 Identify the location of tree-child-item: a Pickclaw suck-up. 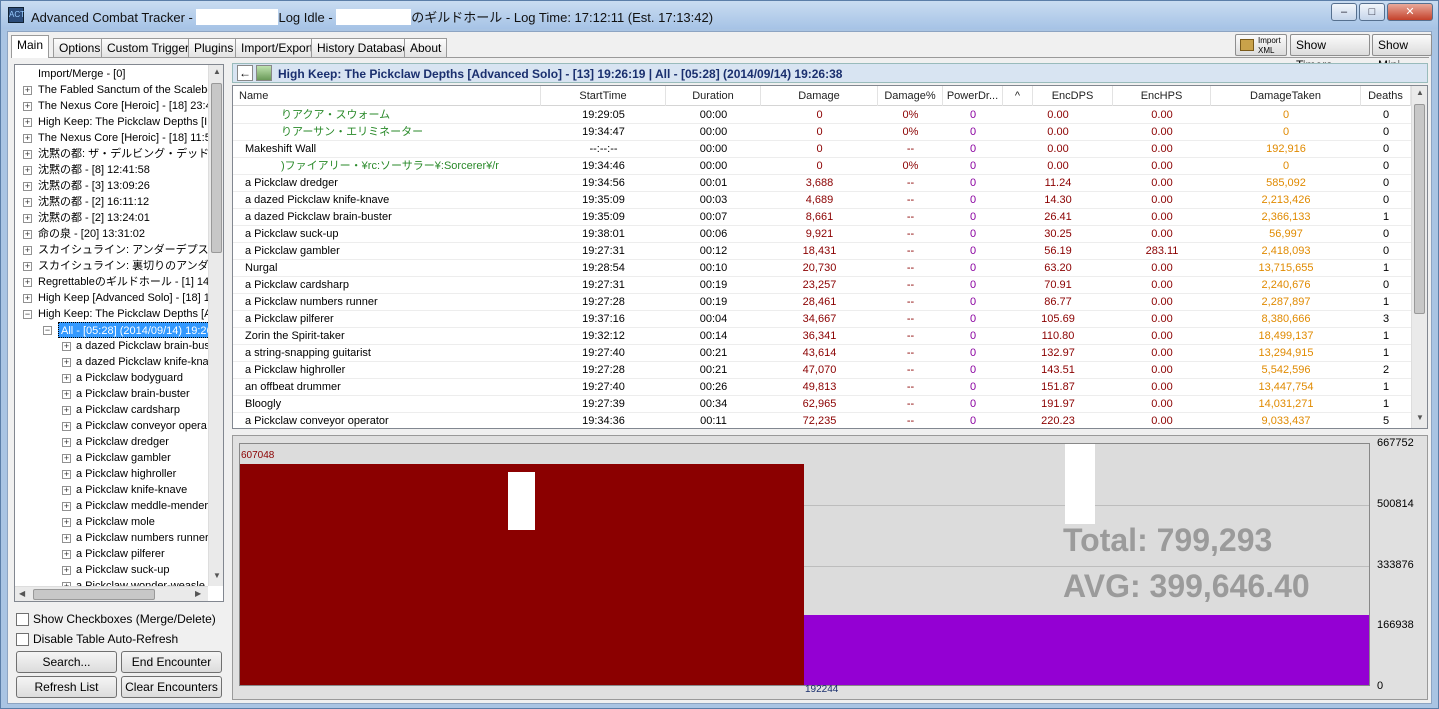
(123, 570).